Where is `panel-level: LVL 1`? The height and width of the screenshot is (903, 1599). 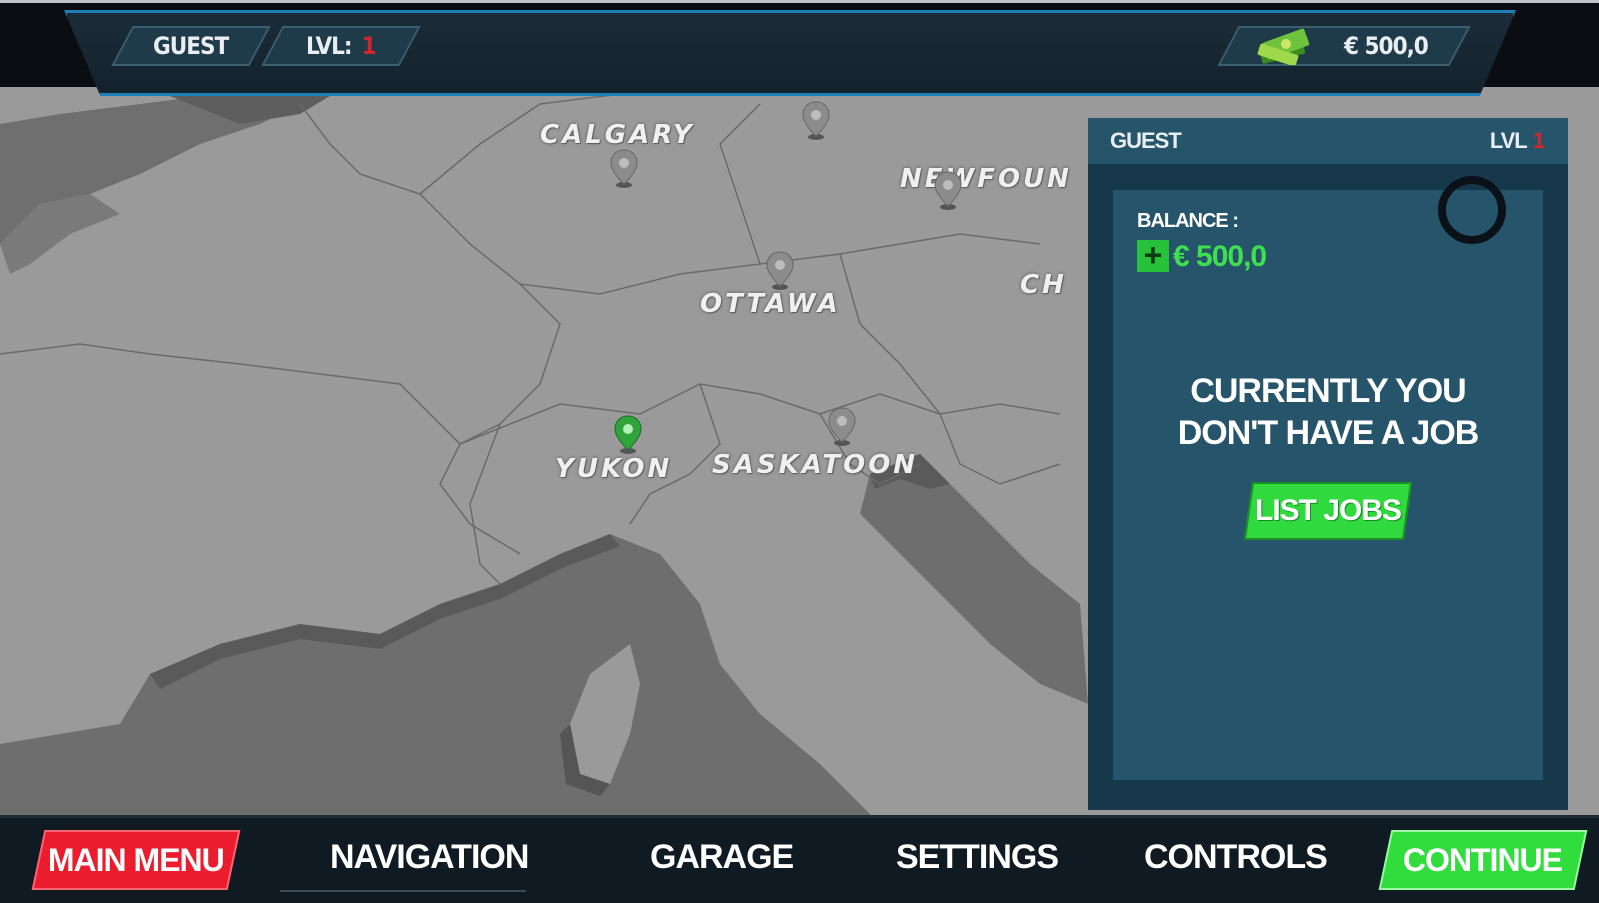
panel-level: LVL 1 is located at coordinates (1517, 141).